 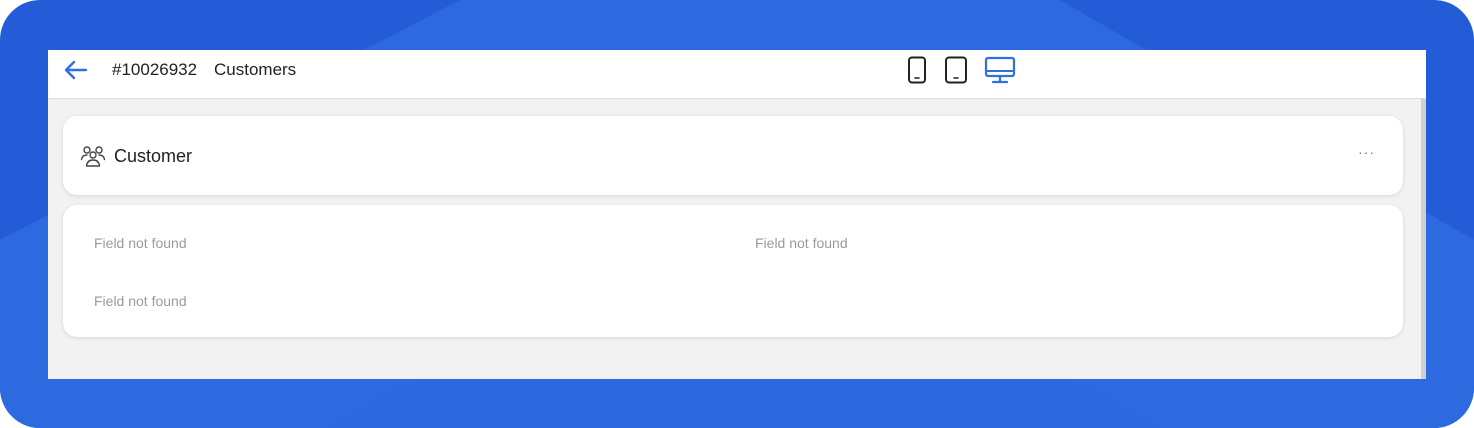 I want to click on top-bar: #10026932 Customers, so click(x=737, y=74).